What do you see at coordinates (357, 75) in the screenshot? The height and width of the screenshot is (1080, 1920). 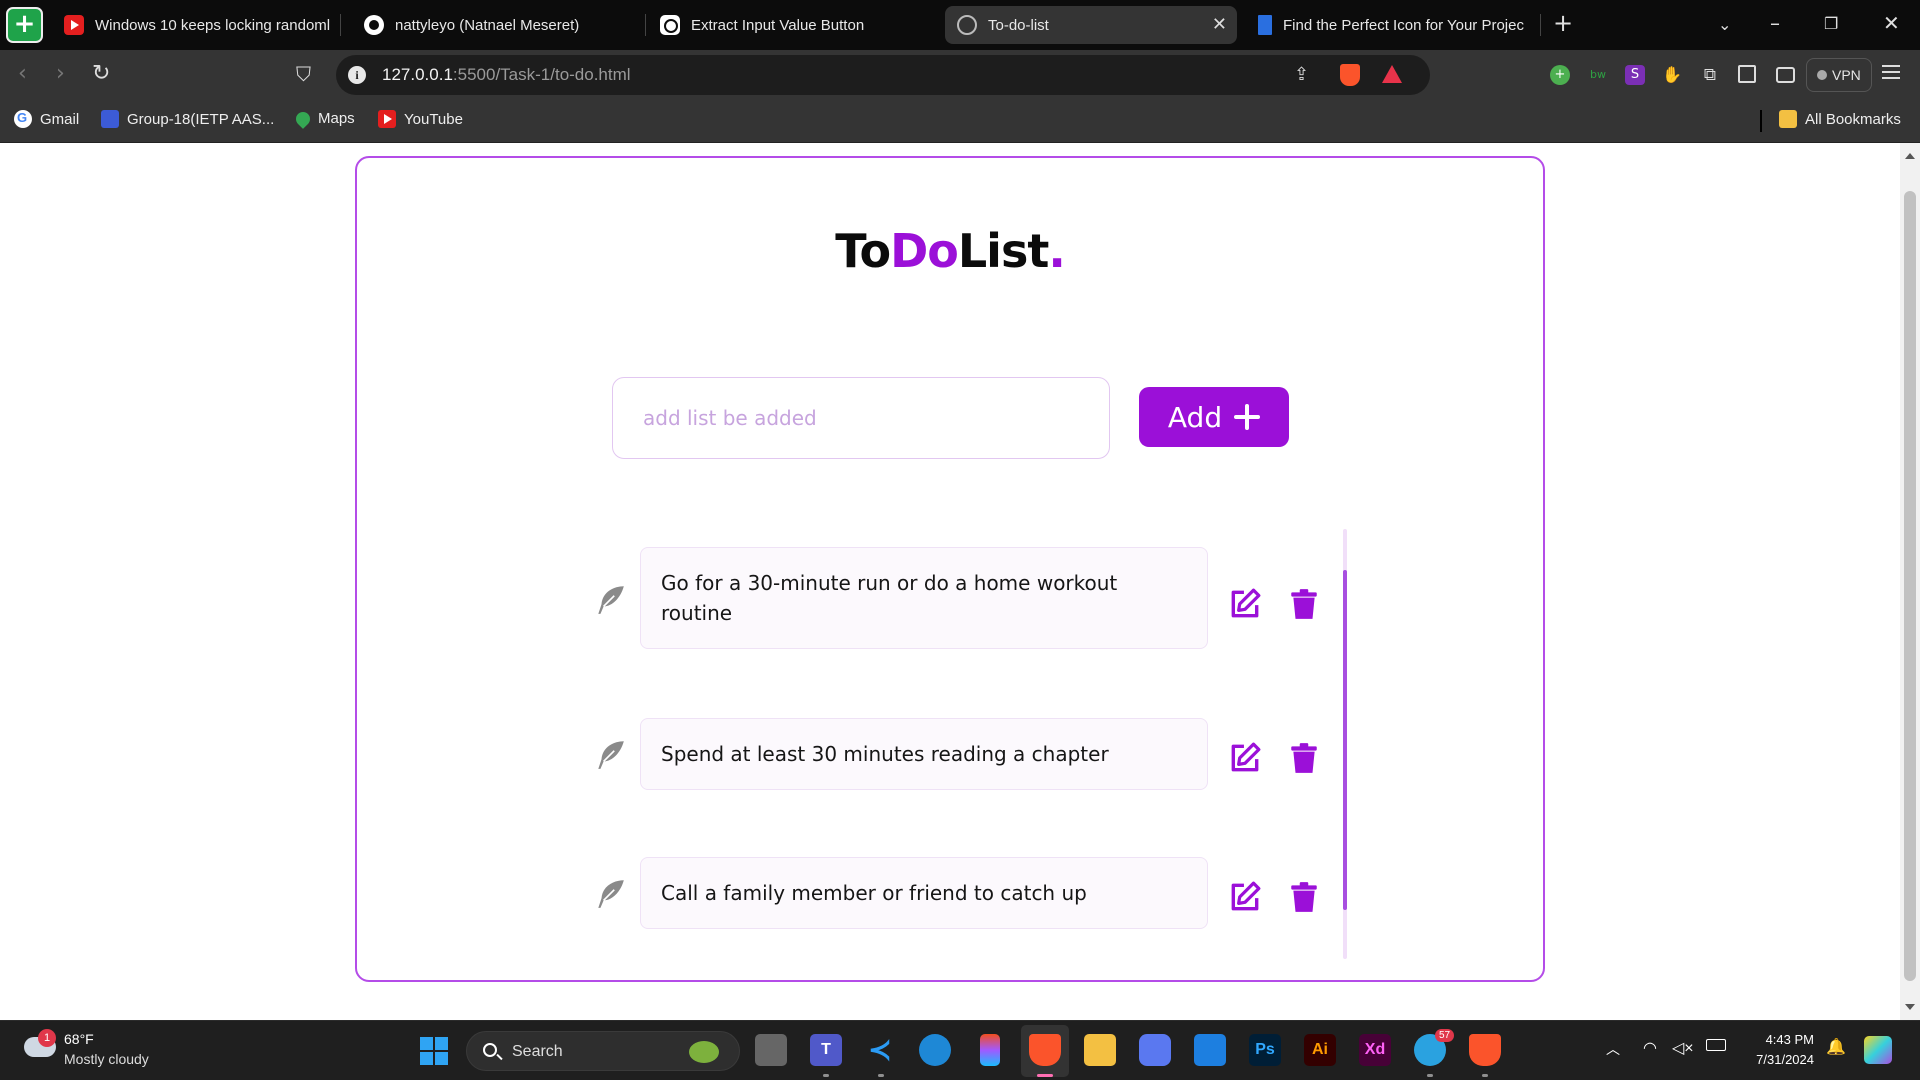 I see `site-info-icon: i` at bounding box center [357, 75].